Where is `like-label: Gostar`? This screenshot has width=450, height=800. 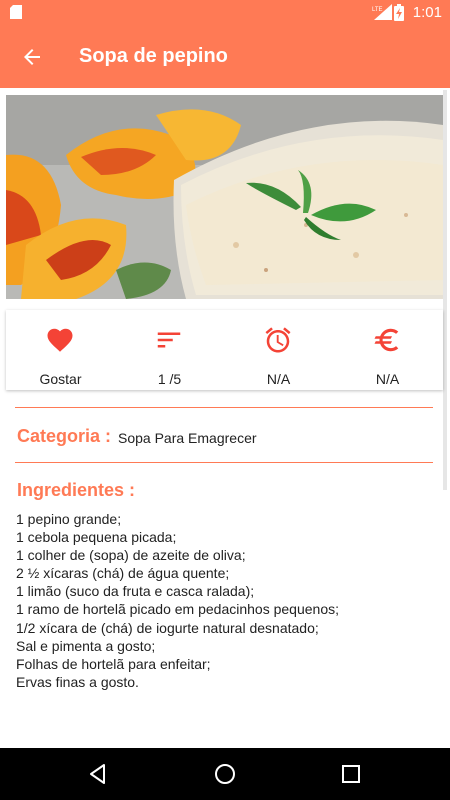
like-label: Gostar is located at coordinates (60, 379).